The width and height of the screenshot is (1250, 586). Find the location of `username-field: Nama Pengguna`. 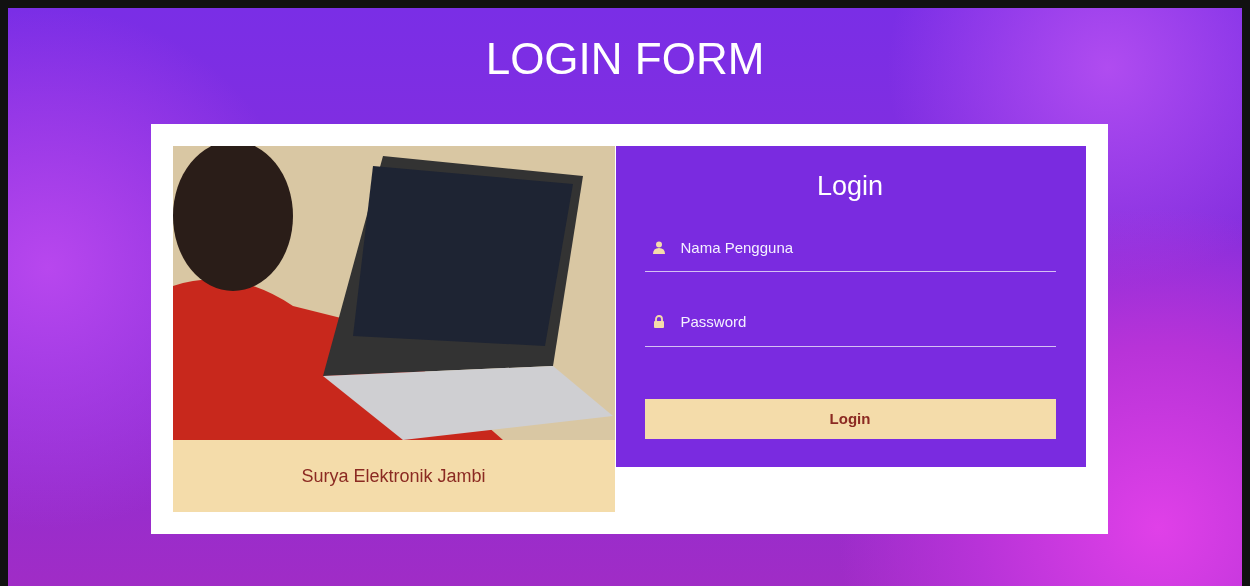

username-field: Nama Pengguna is located at coordinates (868, 248).